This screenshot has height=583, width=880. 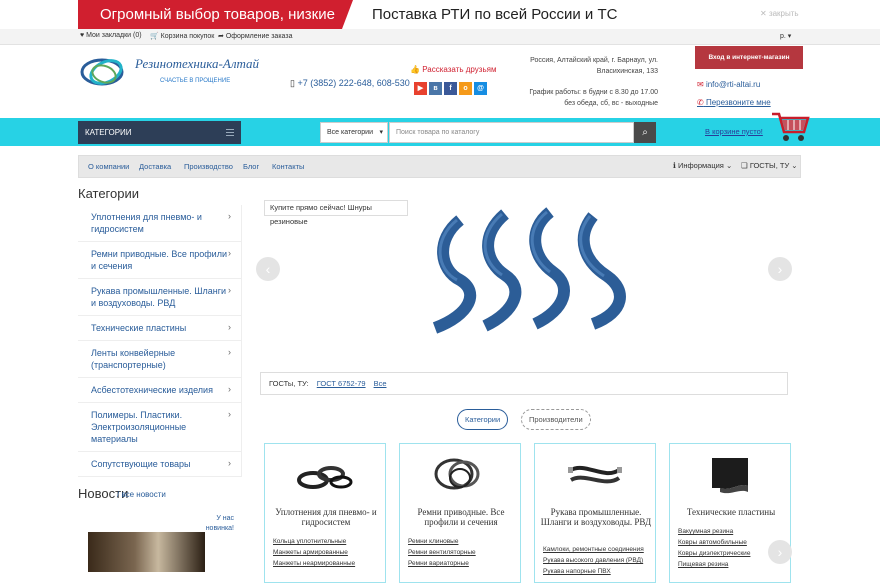 What do you see at coordinates (495, 14) in the screenshot?
I see `delivery-banner-text: Поставка РТИ по всей России и ТС` at bounding box center [495, 14].